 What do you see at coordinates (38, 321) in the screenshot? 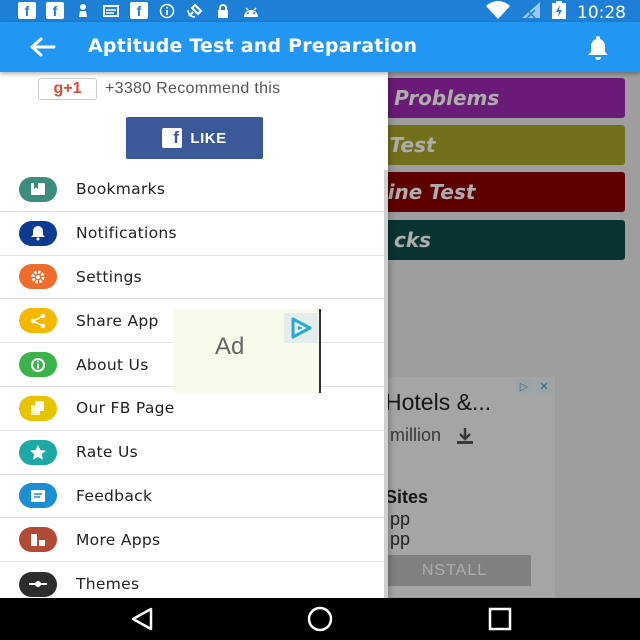
I see `share-icon` at bounding box center [38, 321].